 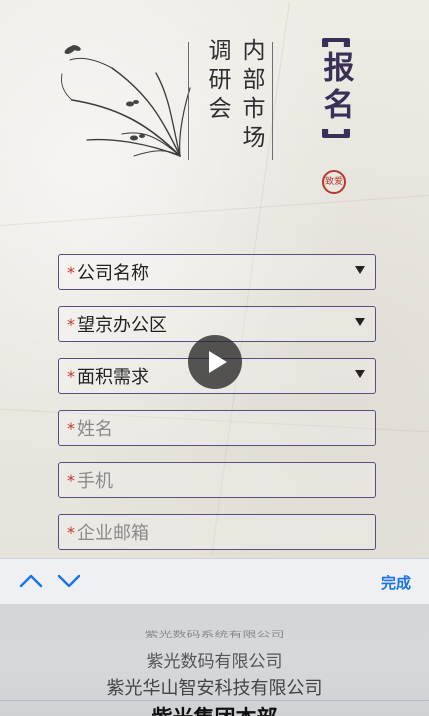 I want to click on title-column-primary: 内部市场, so click(x=251, y=96).